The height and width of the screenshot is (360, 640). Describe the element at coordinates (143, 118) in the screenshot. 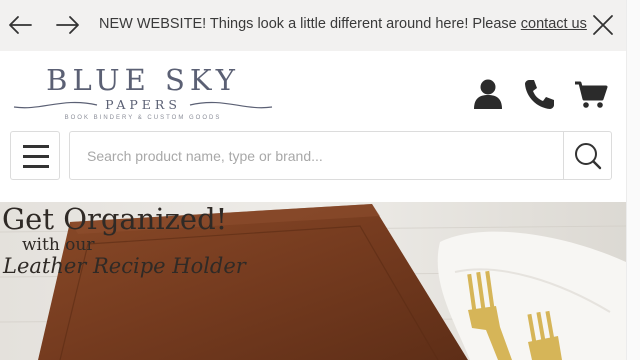

I see `logo-tagline: Book Bindery & Custom Goods` at that location.